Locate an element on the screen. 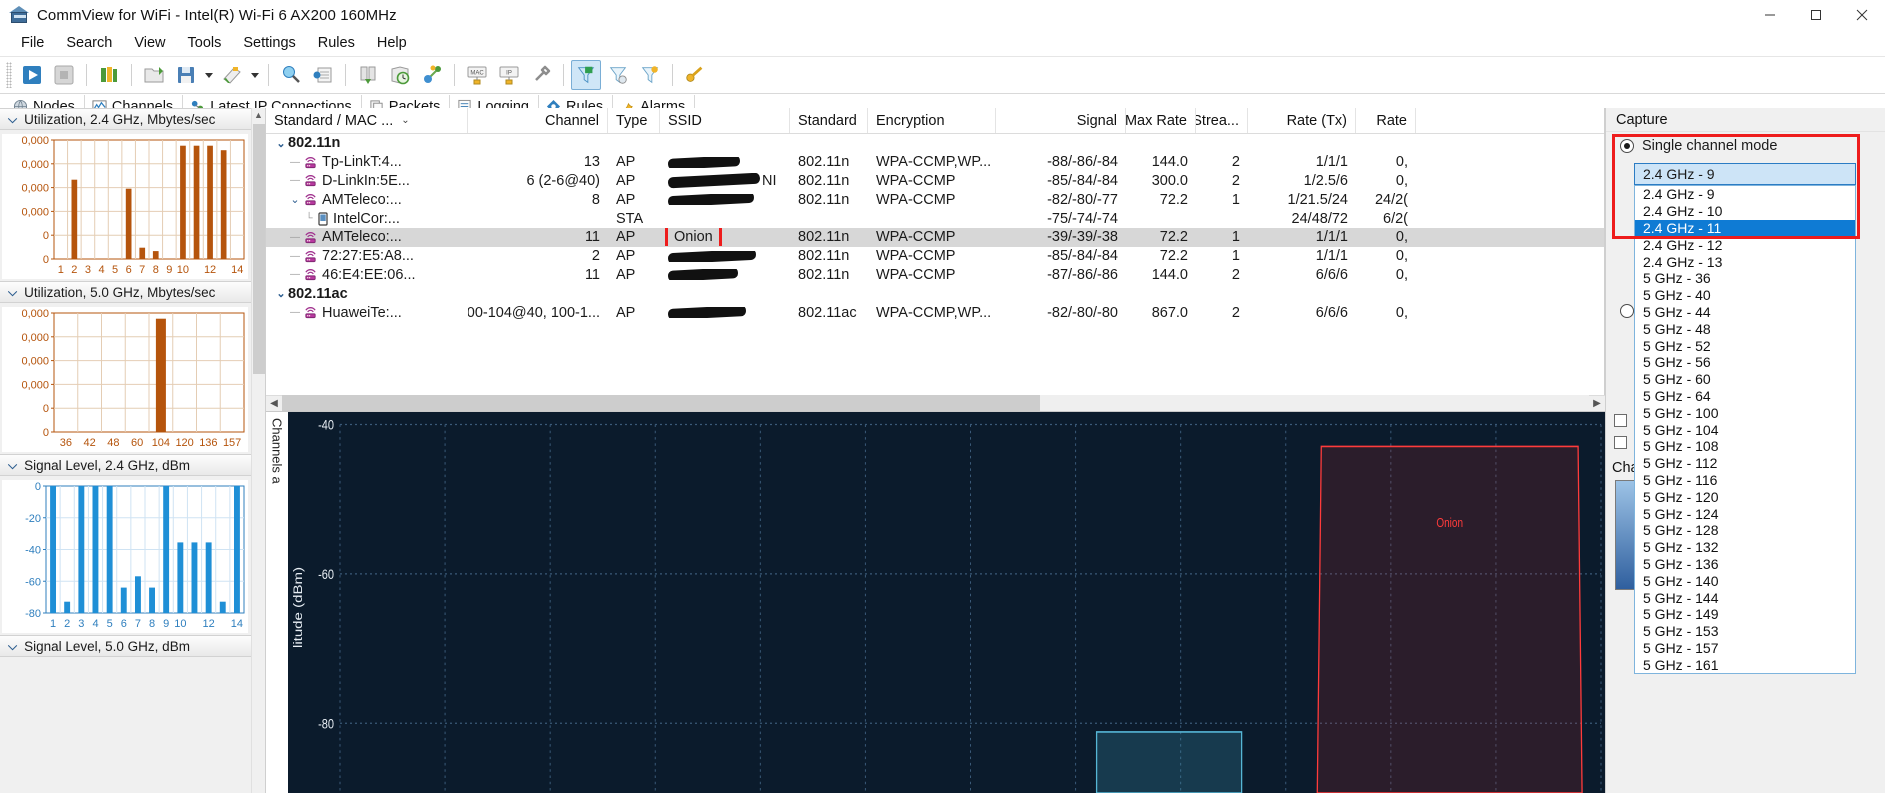  channel-option-5-ghz-128: 5 GHz - 128 is located at coordinates (1745, 530).